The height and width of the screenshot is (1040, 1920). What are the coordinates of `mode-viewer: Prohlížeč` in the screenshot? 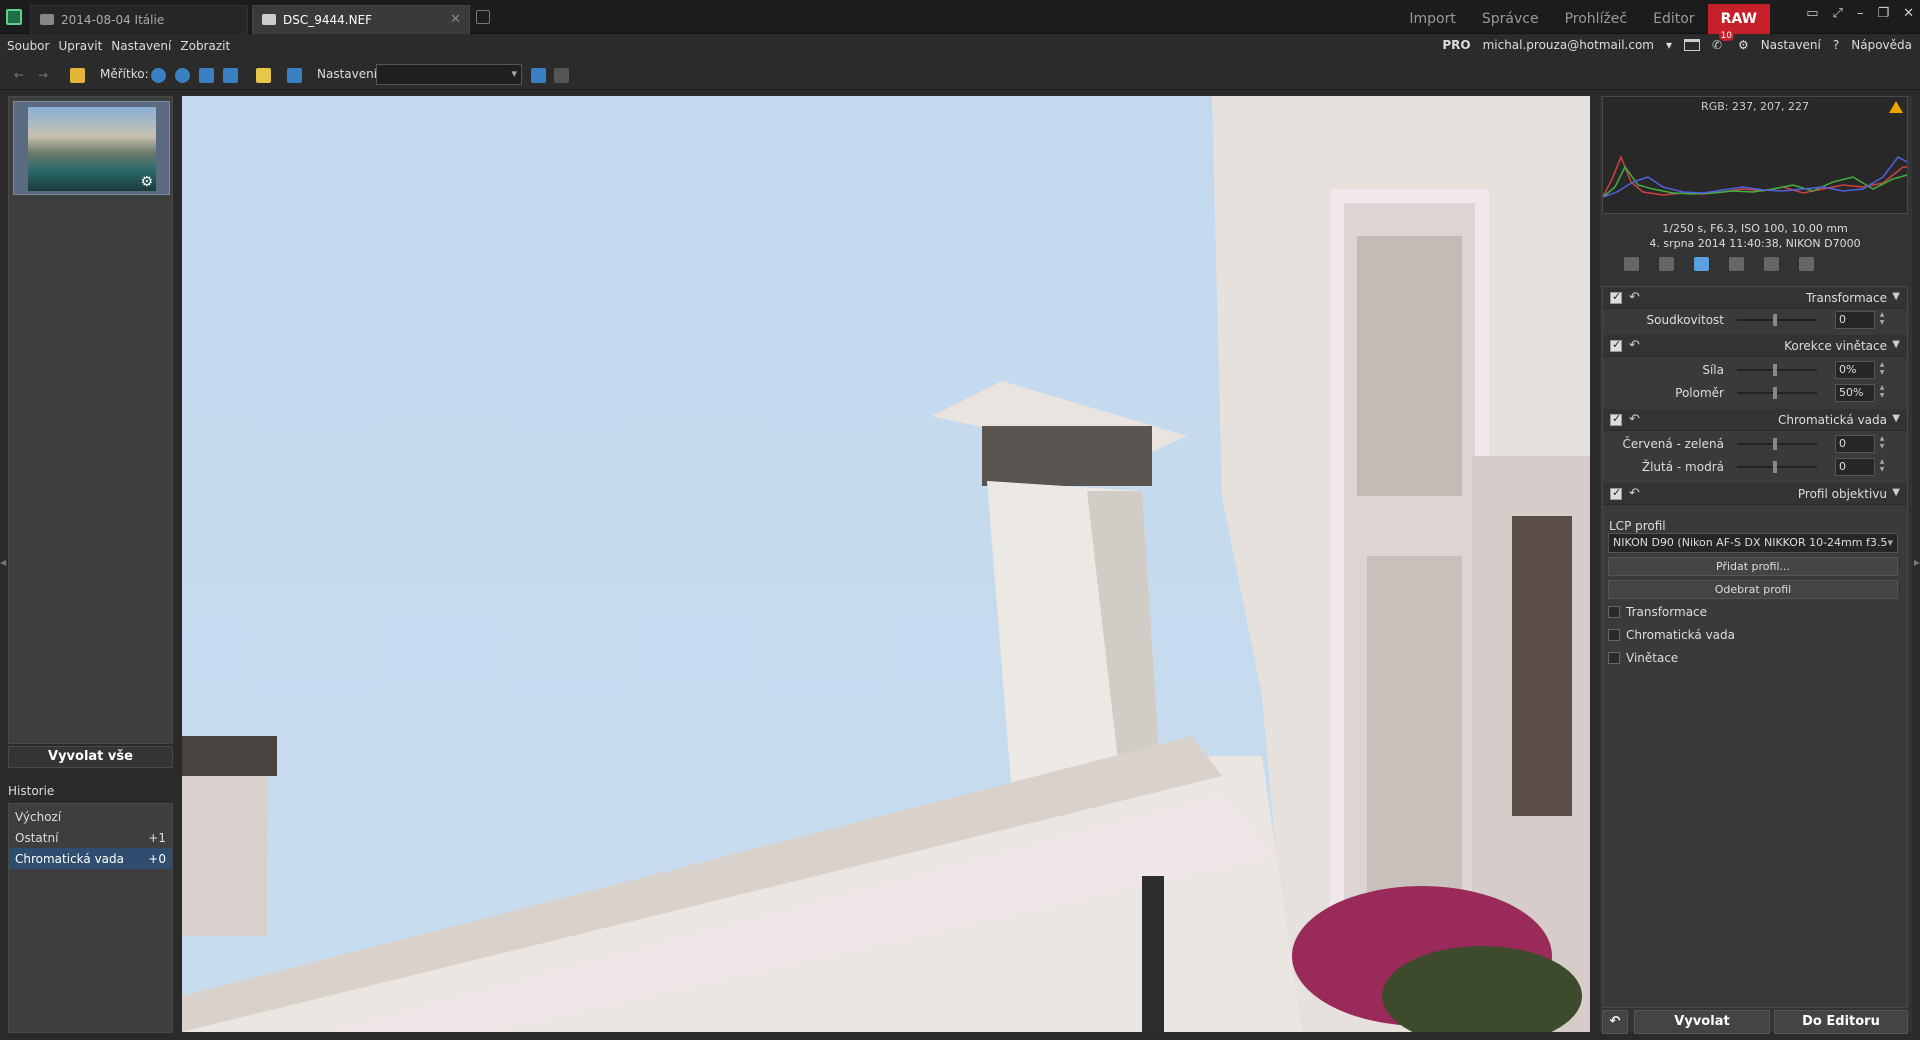 It's located at (1596, 19).